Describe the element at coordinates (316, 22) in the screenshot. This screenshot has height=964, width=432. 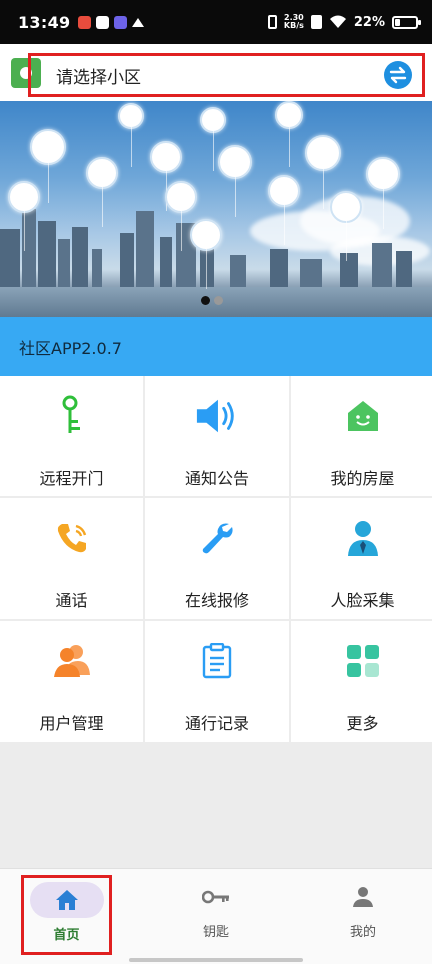
I see `sim-off-icon` at that location.